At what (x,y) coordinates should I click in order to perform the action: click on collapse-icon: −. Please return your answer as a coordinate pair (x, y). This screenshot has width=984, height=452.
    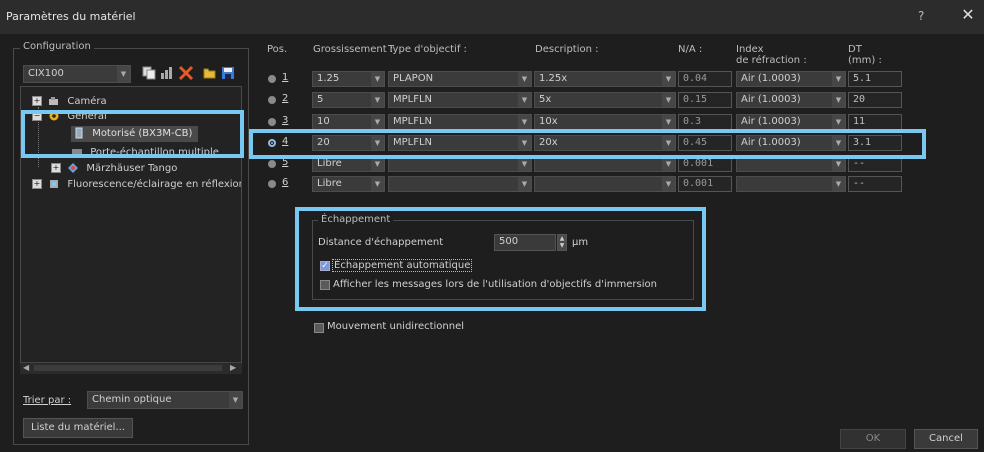
    Looking at the image, I should click on (37, 116).